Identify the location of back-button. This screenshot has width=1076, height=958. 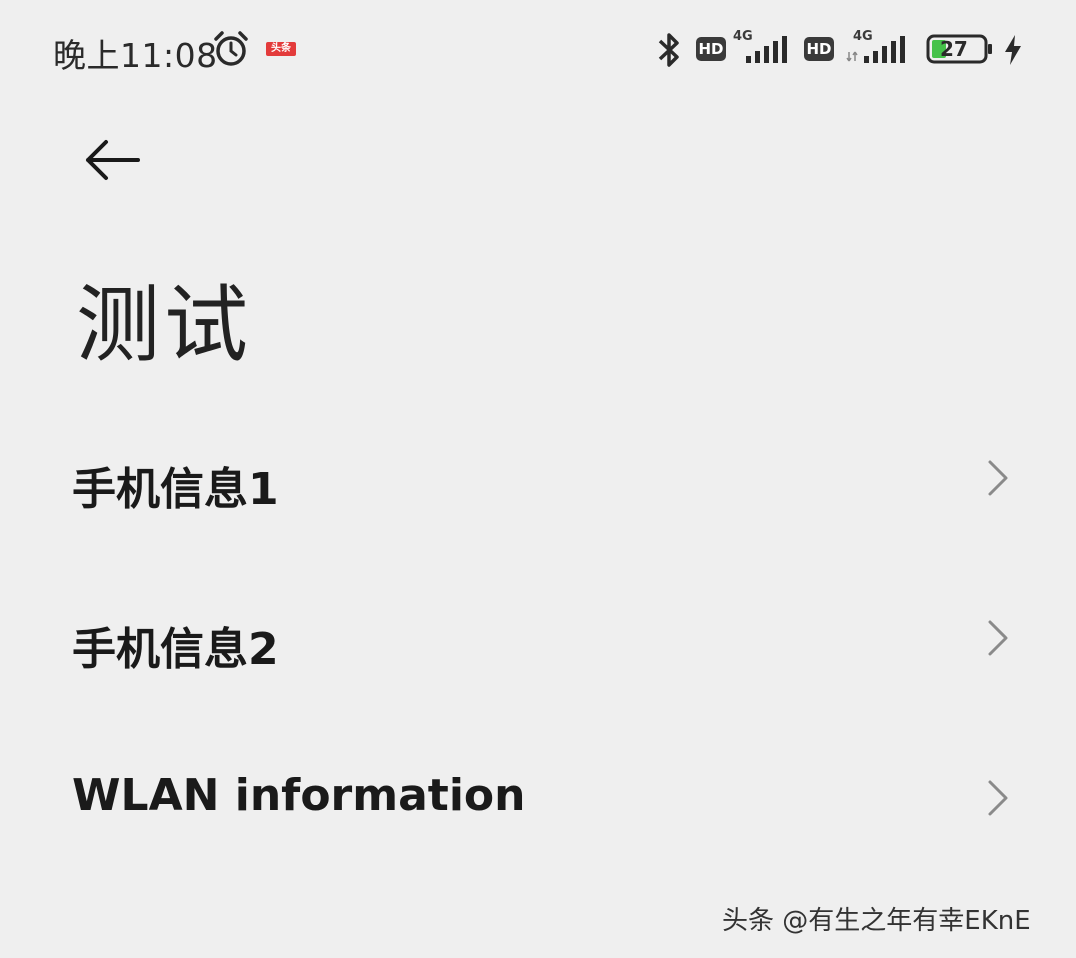
(114, 160).